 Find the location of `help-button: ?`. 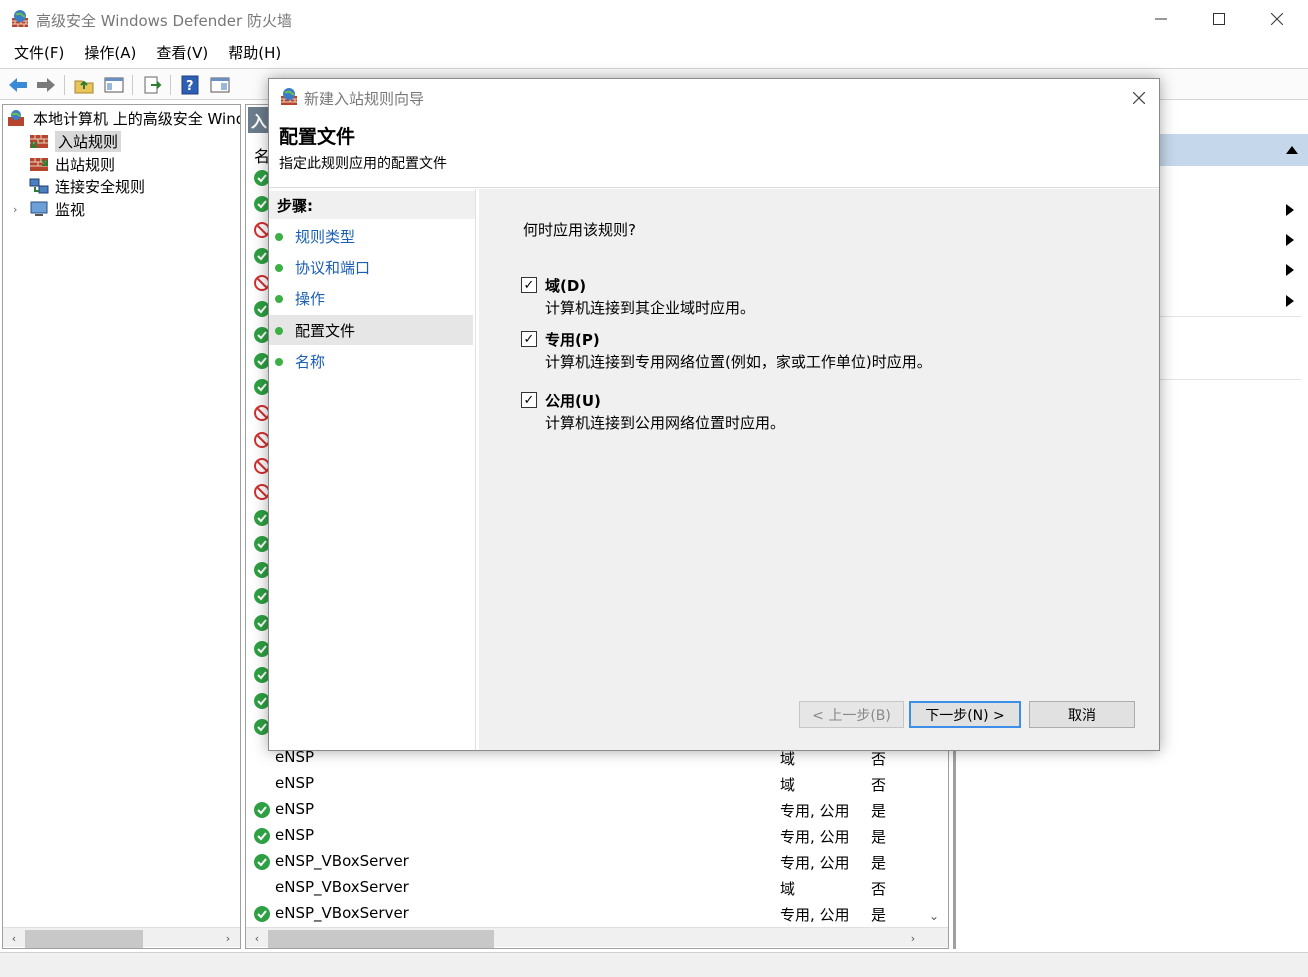

help-button: ? is located at coordinates (190, 85).